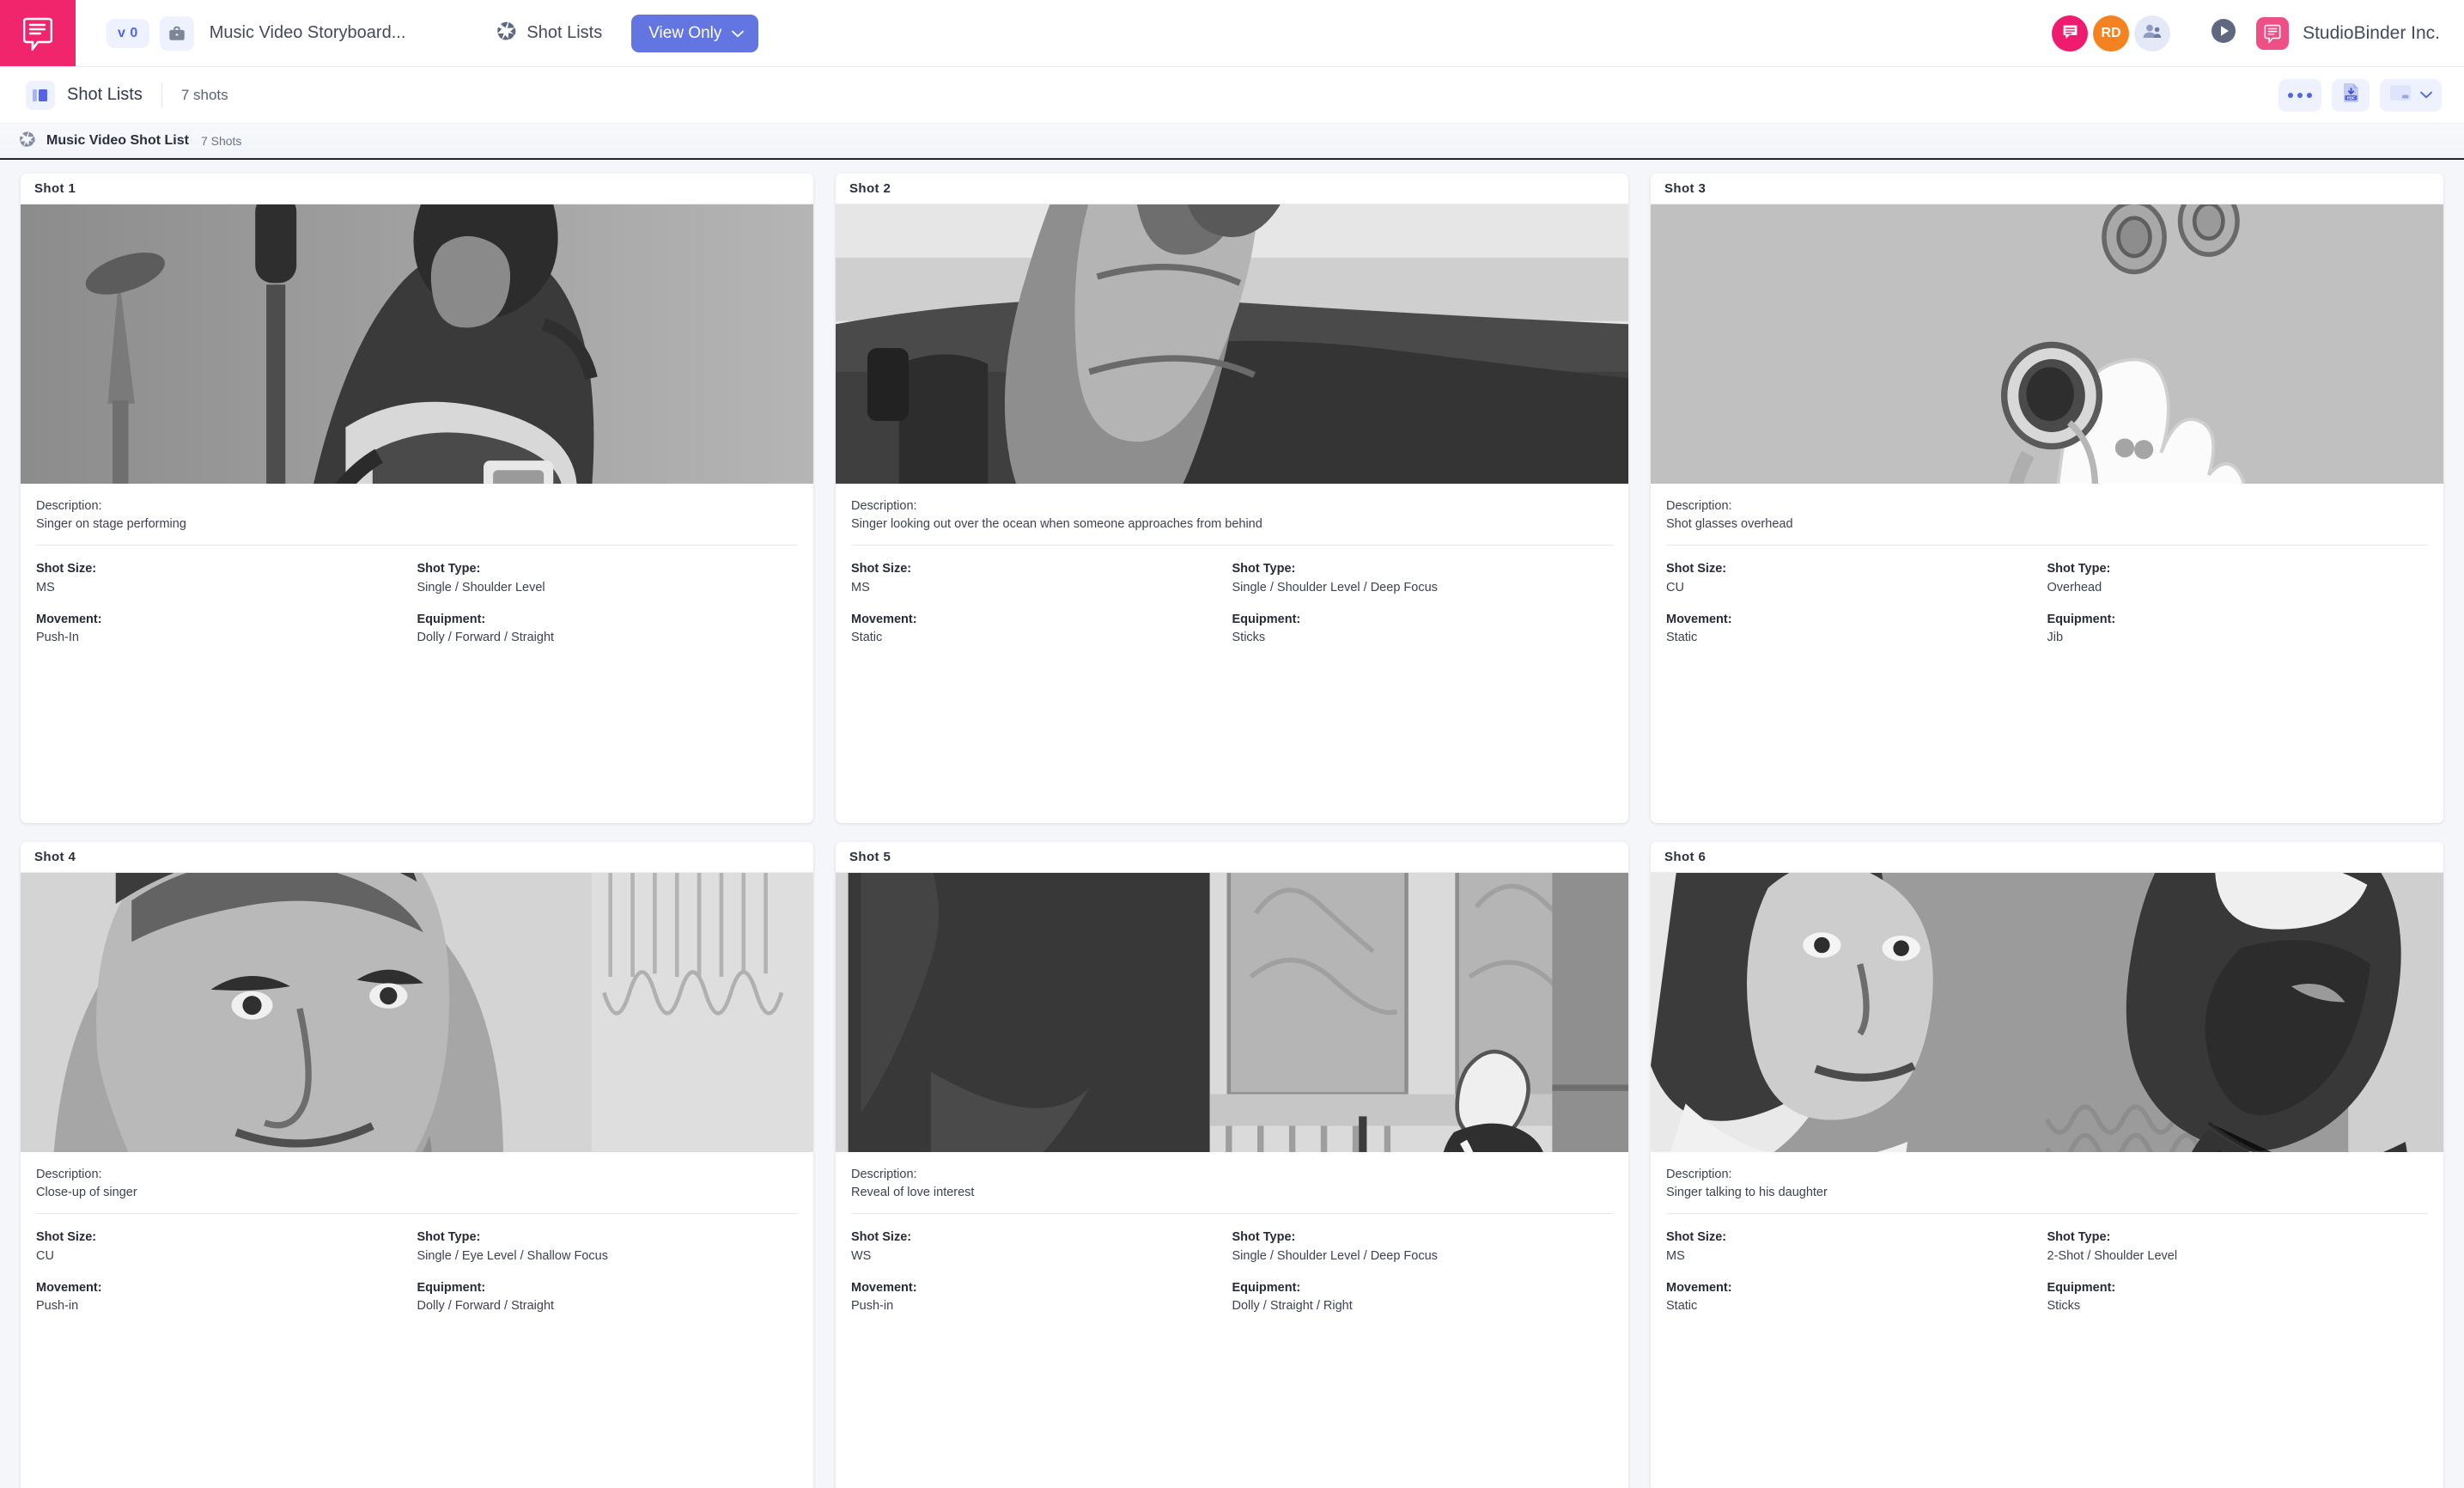 This screenshot has height=1488, width=2464. Describe the element at coordinates (55, 857) in the screenshot. I see `shot-number-label: Shot 4` at that location.